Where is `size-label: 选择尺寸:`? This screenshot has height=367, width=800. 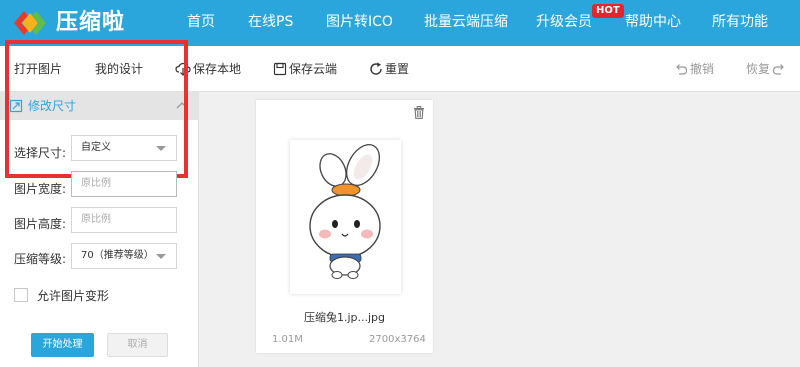 size-label: 选择尺寸: is located at coordinates (40, 153).